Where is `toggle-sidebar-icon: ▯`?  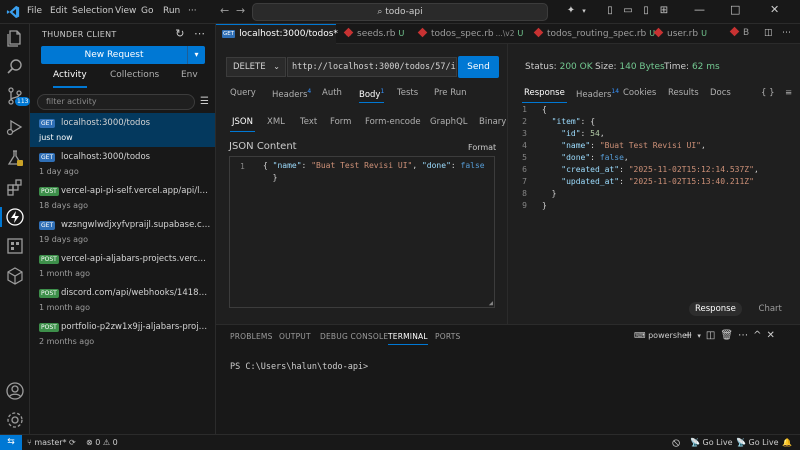
toggle-sidebar-icon: ▯ is located at coordinates (610, 11).